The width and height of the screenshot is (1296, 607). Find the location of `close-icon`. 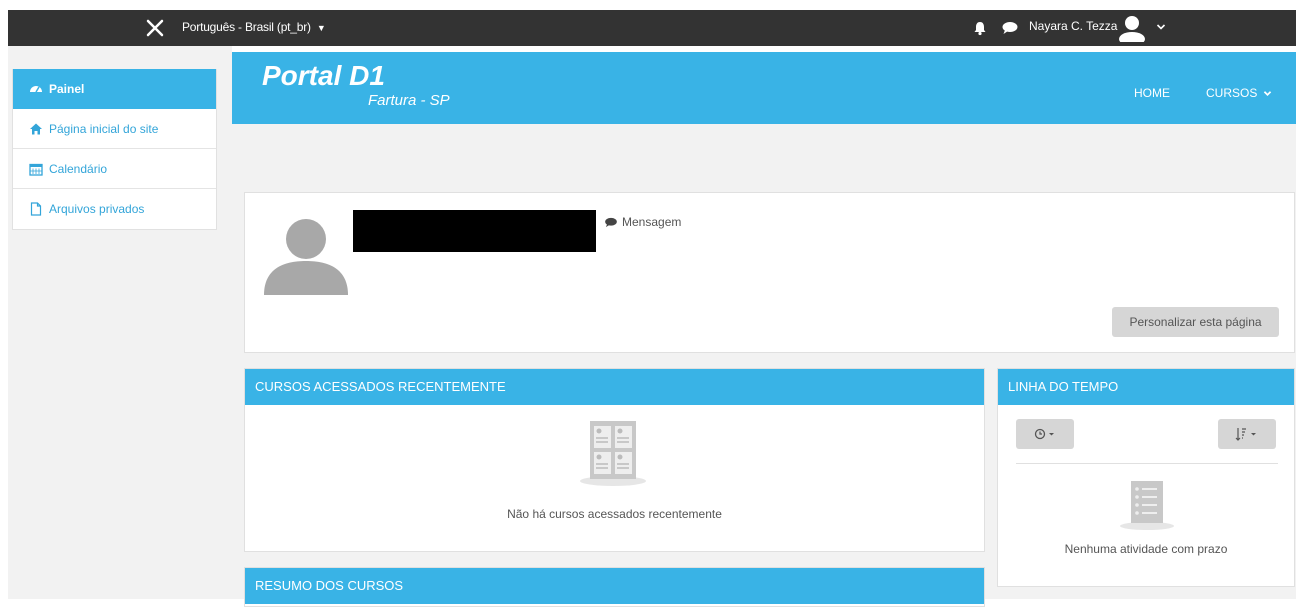

close-icon is located at coordinates (155, 28).